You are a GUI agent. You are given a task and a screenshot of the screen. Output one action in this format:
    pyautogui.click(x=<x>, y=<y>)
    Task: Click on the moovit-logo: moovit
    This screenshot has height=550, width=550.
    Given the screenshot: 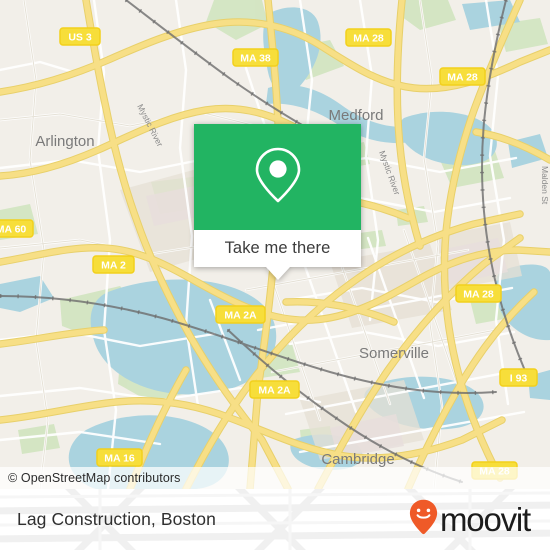 What is the action you would take?
    pyautogui.click(x=470, y=519)
    